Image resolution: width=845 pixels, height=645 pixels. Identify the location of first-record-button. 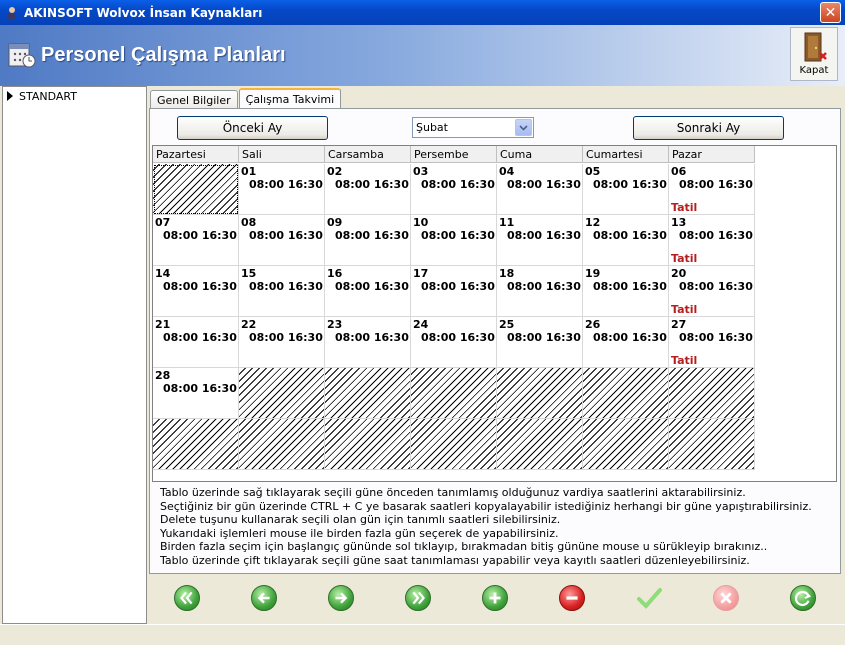
(187, 598).